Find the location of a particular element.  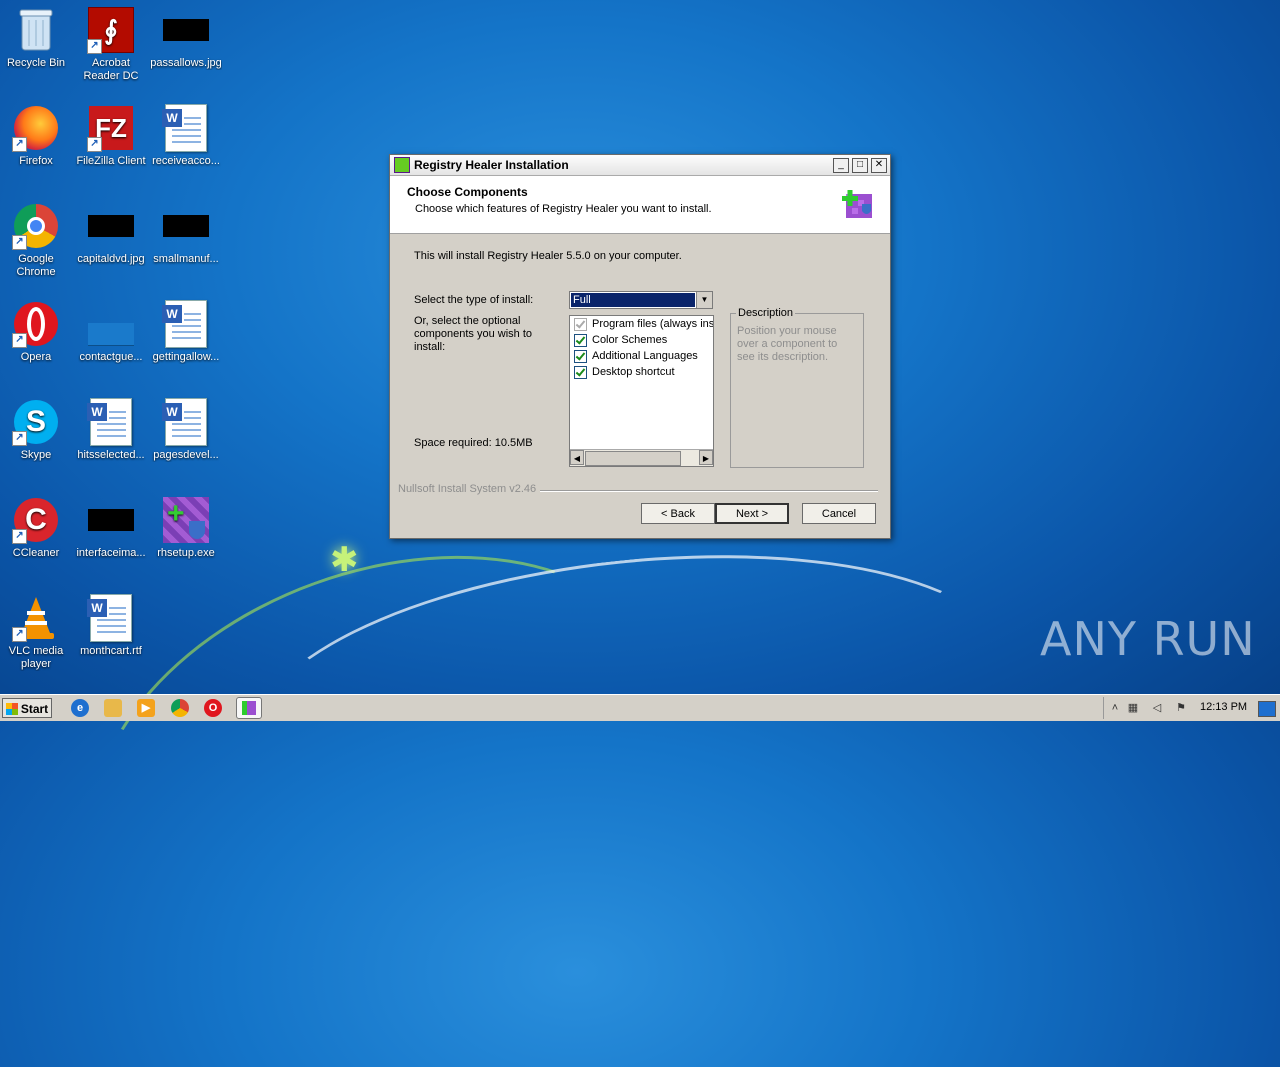

file-explorer-icon is located at coordinates (113, 708).